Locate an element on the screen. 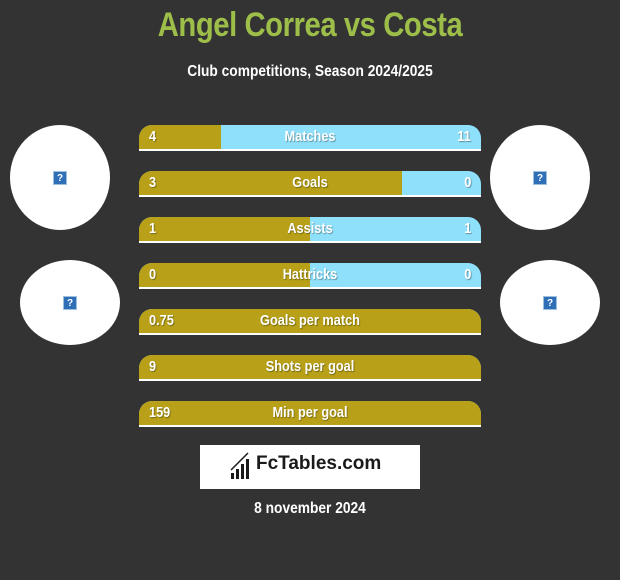 The height and width of the screenshot is (580, 620). stat-label: Assists is located at coordinates (310, 228).